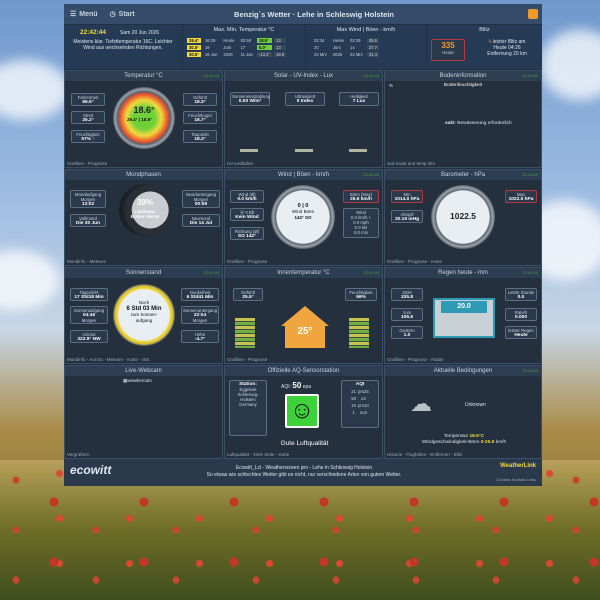 This screenshot has height=600, width=600. What do you see at coordinates (414, 261) in the screenshot?
I see `barometer-footer-link: Grafiken - Prognose - Karte` at bounding box center [414, 261].